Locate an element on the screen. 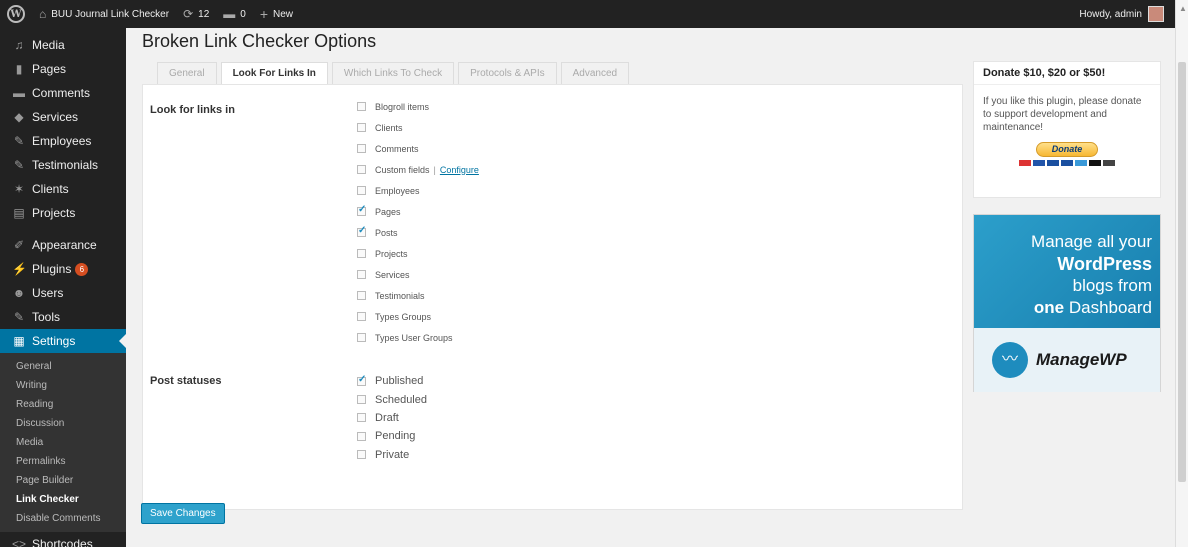 The width and height of the screenshot is (1188, 547). sidebar-item-clients: ✶ Clients is located at coordinates (63, 189).